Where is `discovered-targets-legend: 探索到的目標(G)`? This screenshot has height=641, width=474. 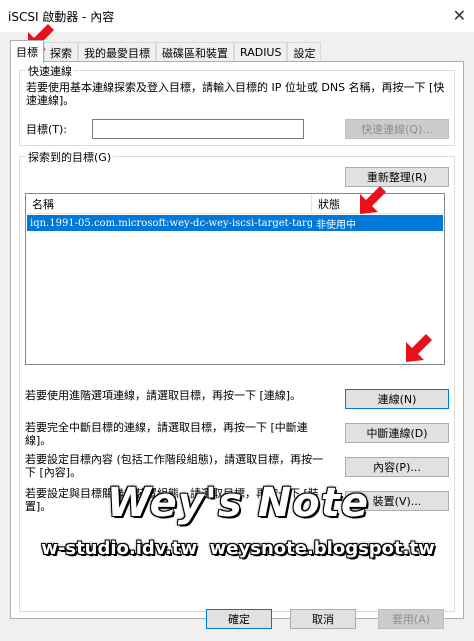 discovered-targets-legend: 探索到的目標(G) is located at coordinates (70, 157).